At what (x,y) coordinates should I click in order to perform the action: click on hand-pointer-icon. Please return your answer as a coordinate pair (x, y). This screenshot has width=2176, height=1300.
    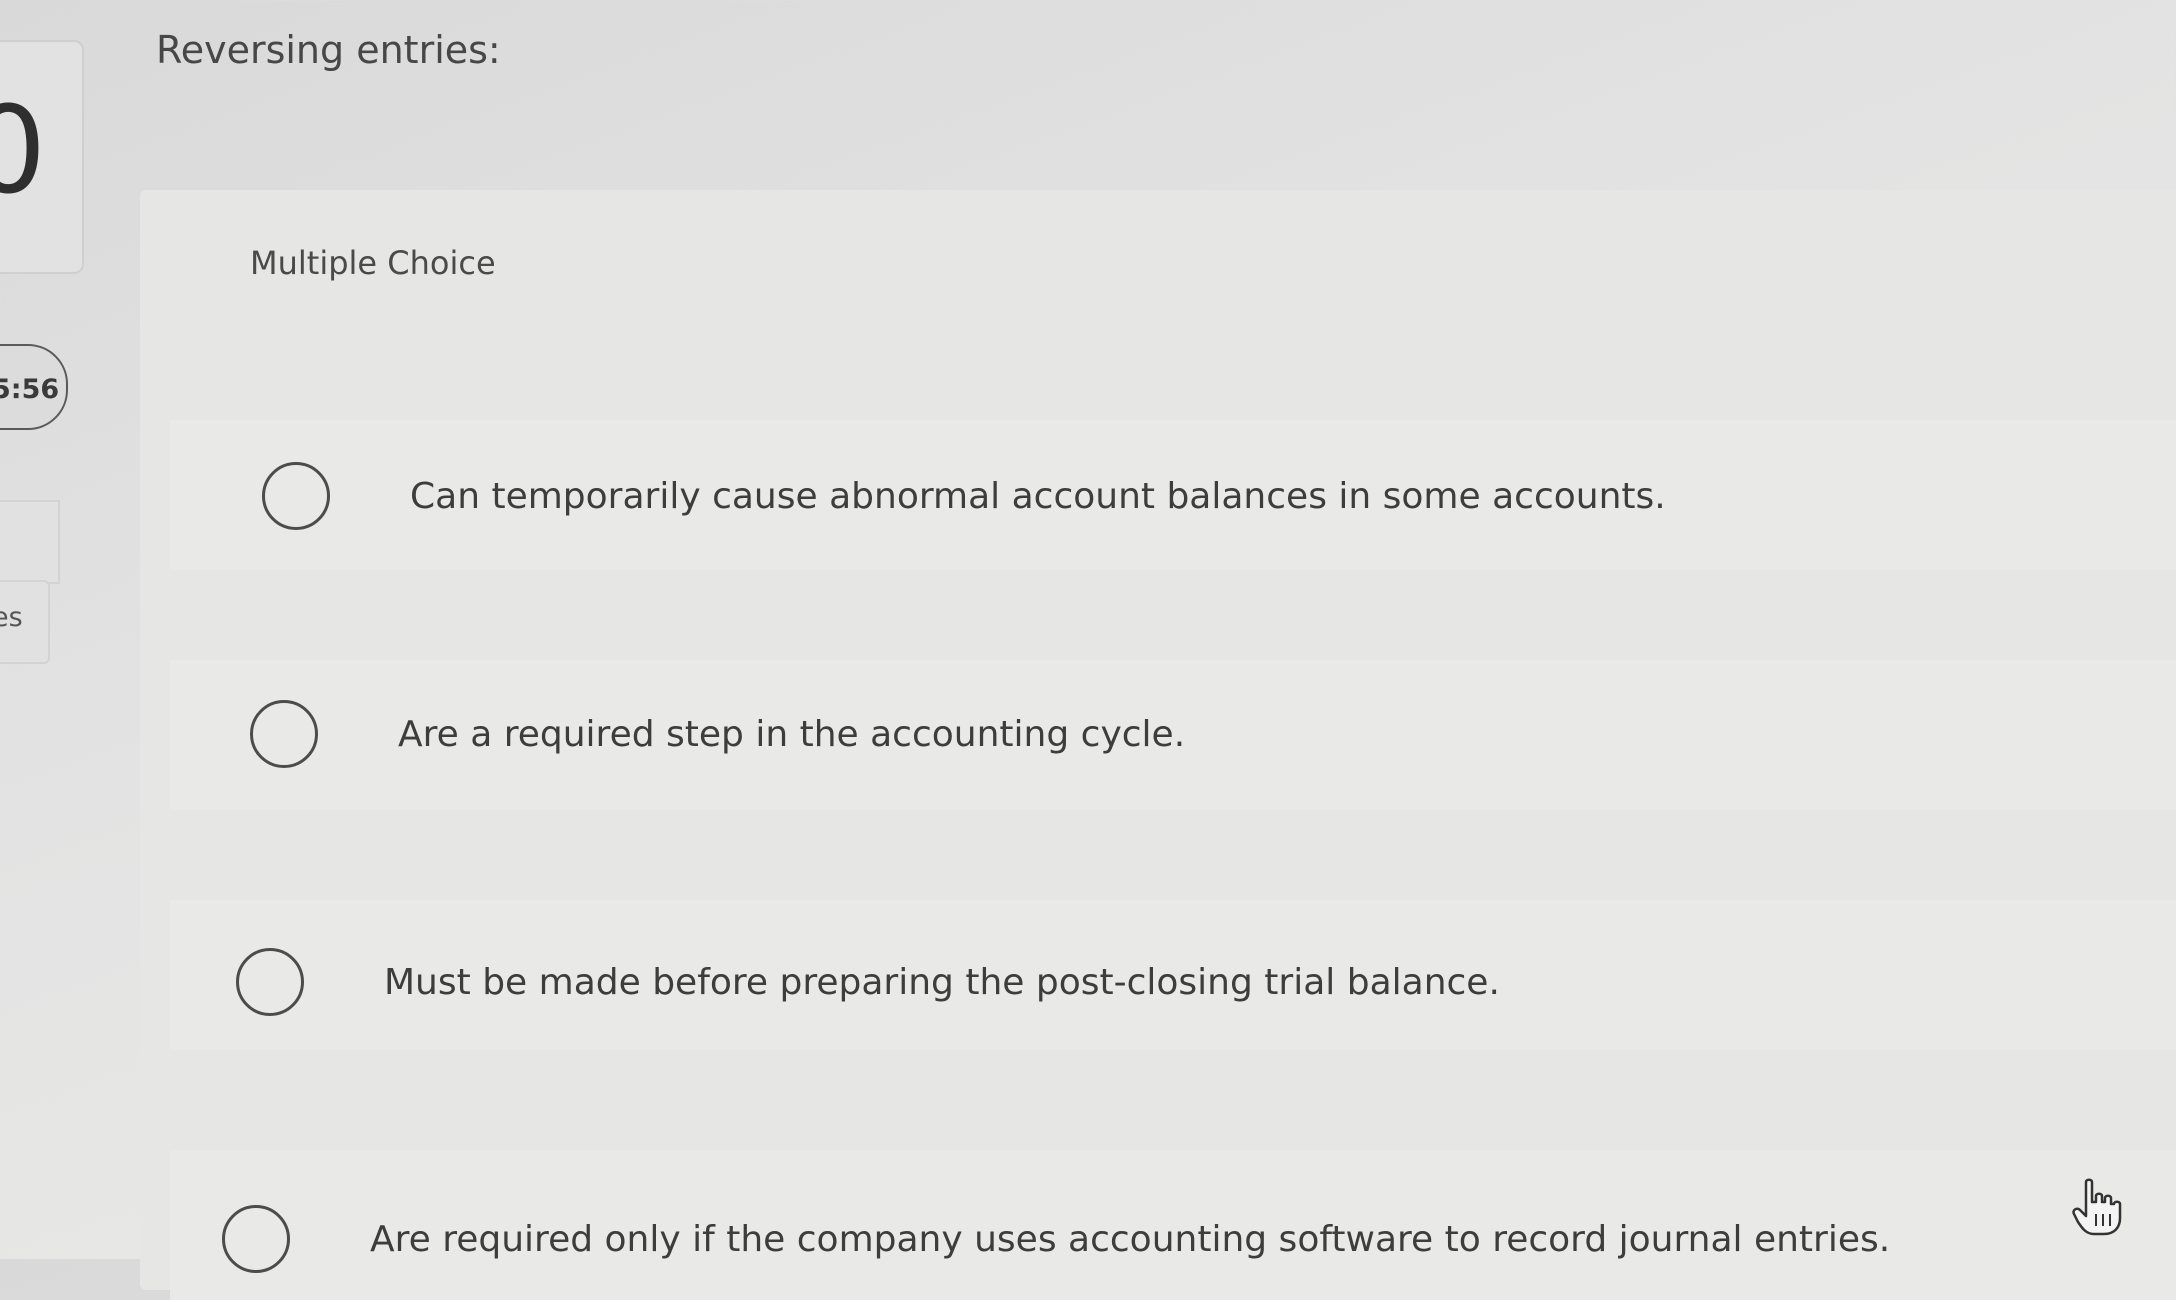
    Looking at the image, I should click on (2097, 1207).